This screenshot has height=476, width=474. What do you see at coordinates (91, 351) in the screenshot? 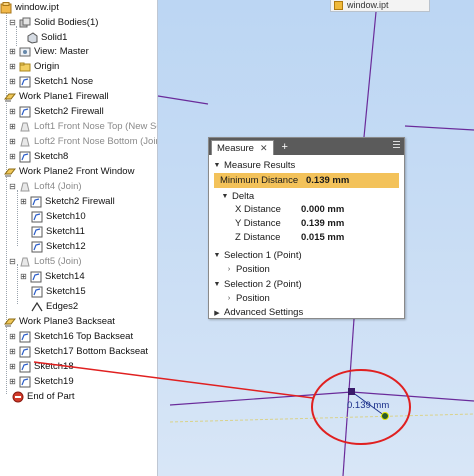
I see `tree-item-label: Sketch17 Bottom Backseat` at bounding box center [91, 351].